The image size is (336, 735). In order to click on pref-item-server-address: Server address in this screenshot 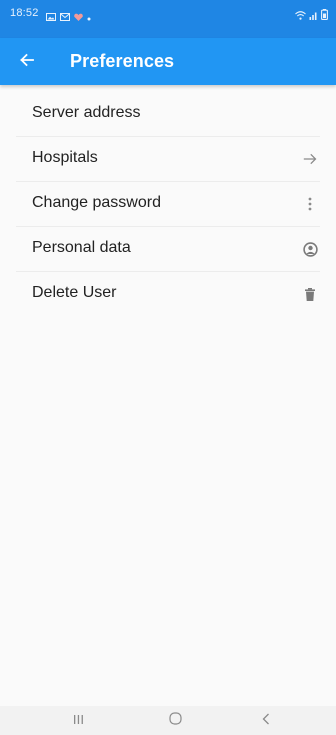, I will do `click(168, 114)`.